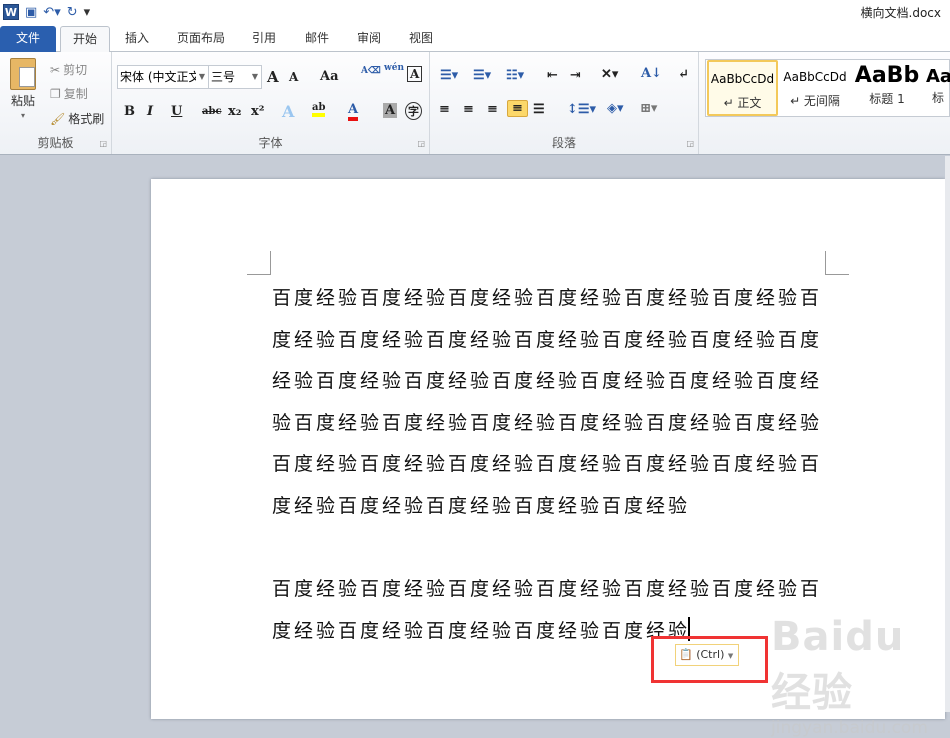  I want to click on clipboard-group: 粘贴 ▾ ✂ 剪切 ❐ 复制 🖌 格式刷 剪贴板 ◲, so click(56, 103).